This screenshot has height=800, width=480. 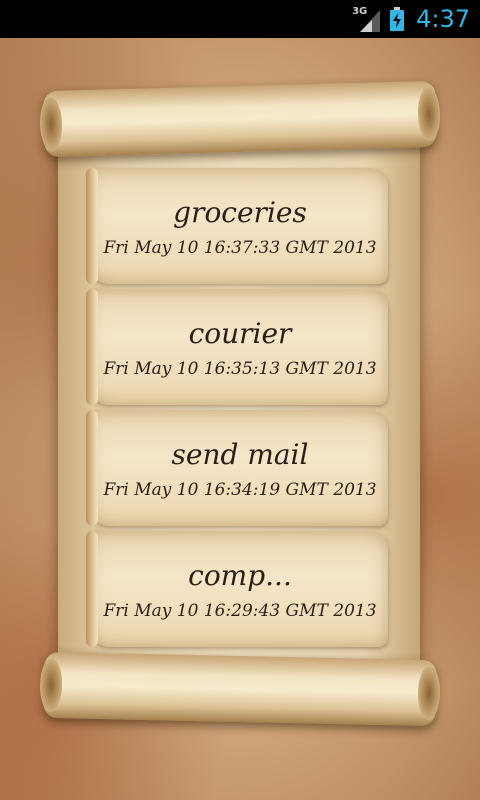 What do you see at coordinates (240, 119) in the screenshot?
I see `scroll-top-roll` at bounding box center [240, 119].